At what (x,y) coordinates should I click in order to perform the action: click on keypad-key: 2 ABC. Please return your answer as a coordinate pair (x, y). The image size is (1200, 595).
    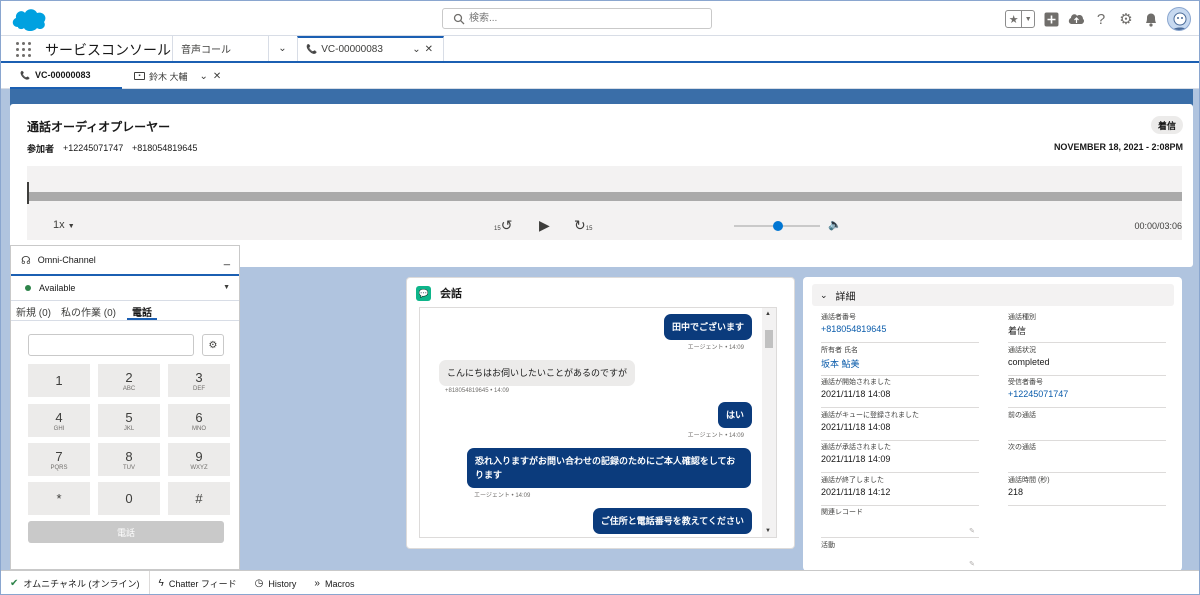
    Looking at the image, I should click on (129, 380).